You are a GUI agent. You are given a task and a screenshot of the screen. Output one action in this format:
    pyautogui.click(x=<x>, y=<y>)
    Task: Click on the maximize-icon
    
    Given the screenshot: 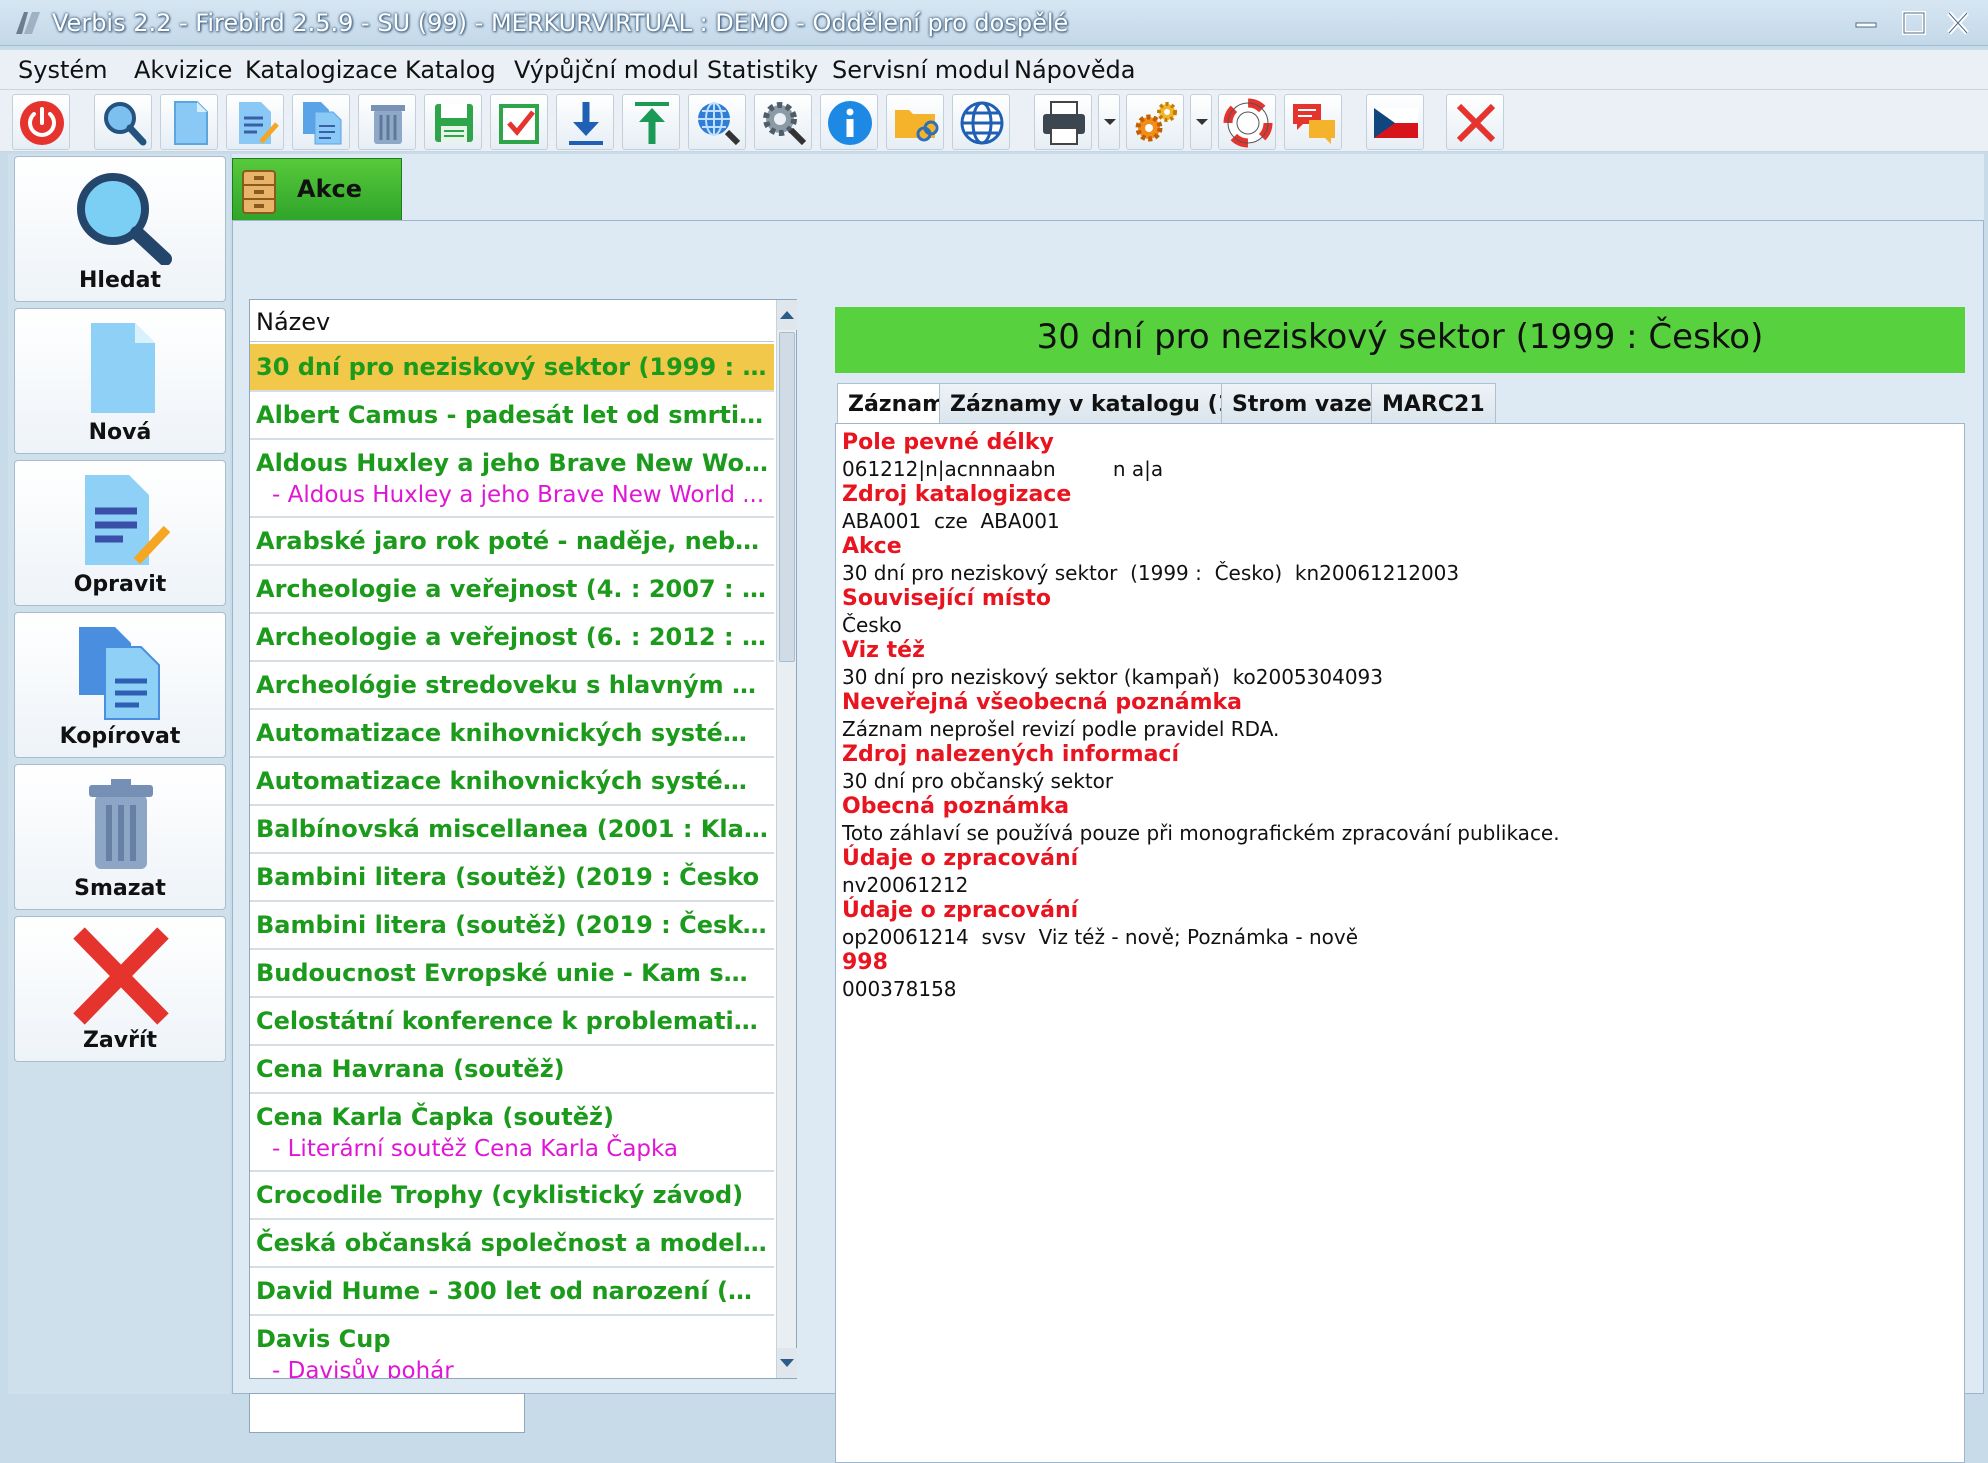 What is the action you would take?
    pyautogui.click(x=1914, y=23)
    